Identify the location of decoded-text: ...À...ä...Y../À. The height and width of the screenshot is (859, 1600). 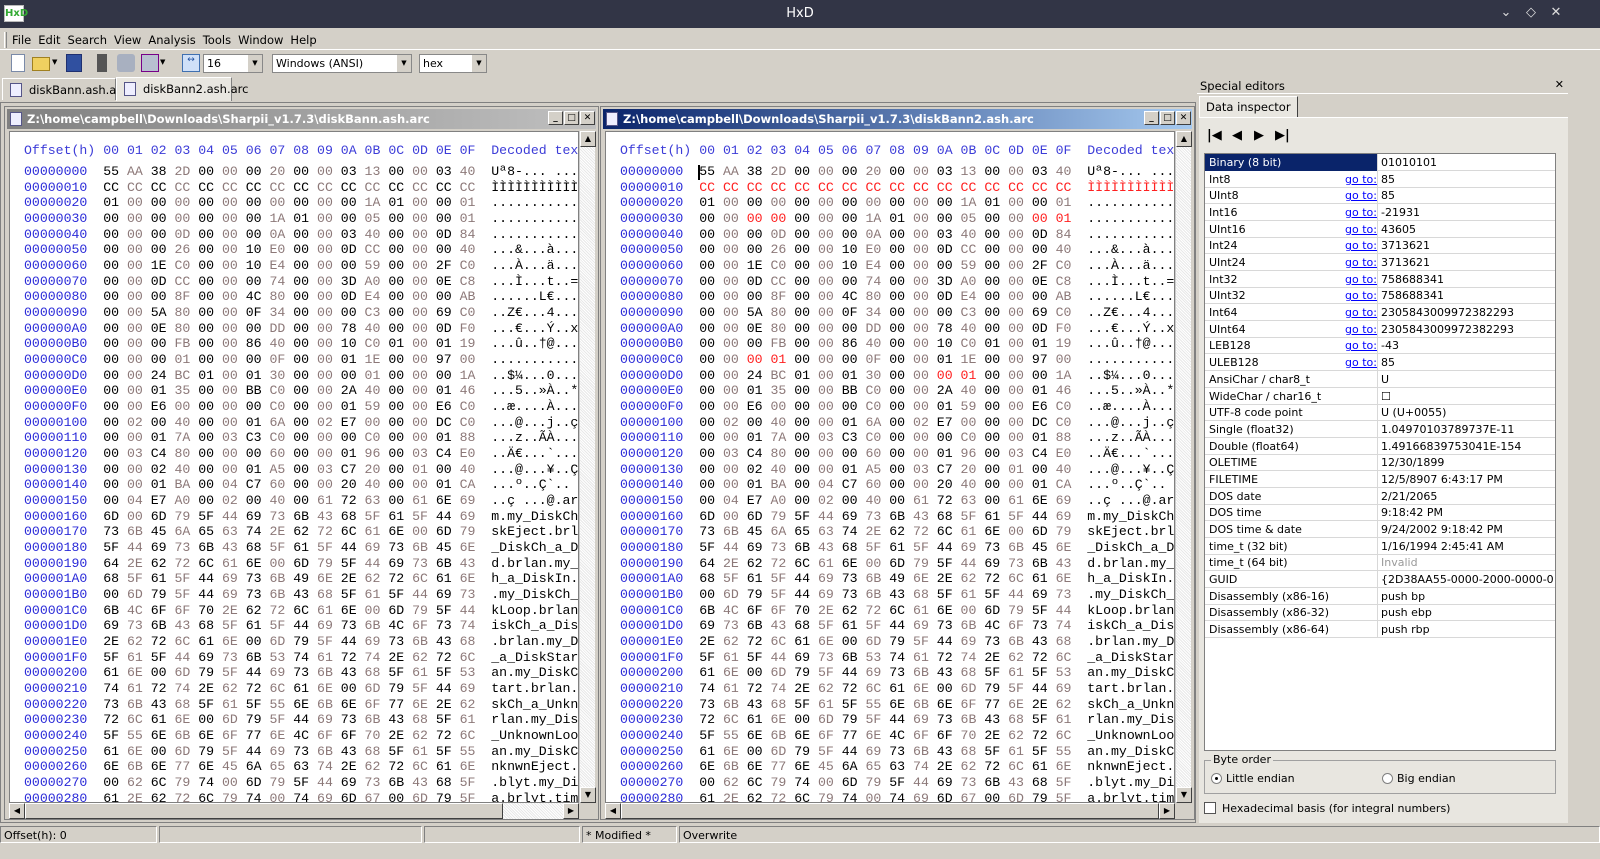
(534, 266).